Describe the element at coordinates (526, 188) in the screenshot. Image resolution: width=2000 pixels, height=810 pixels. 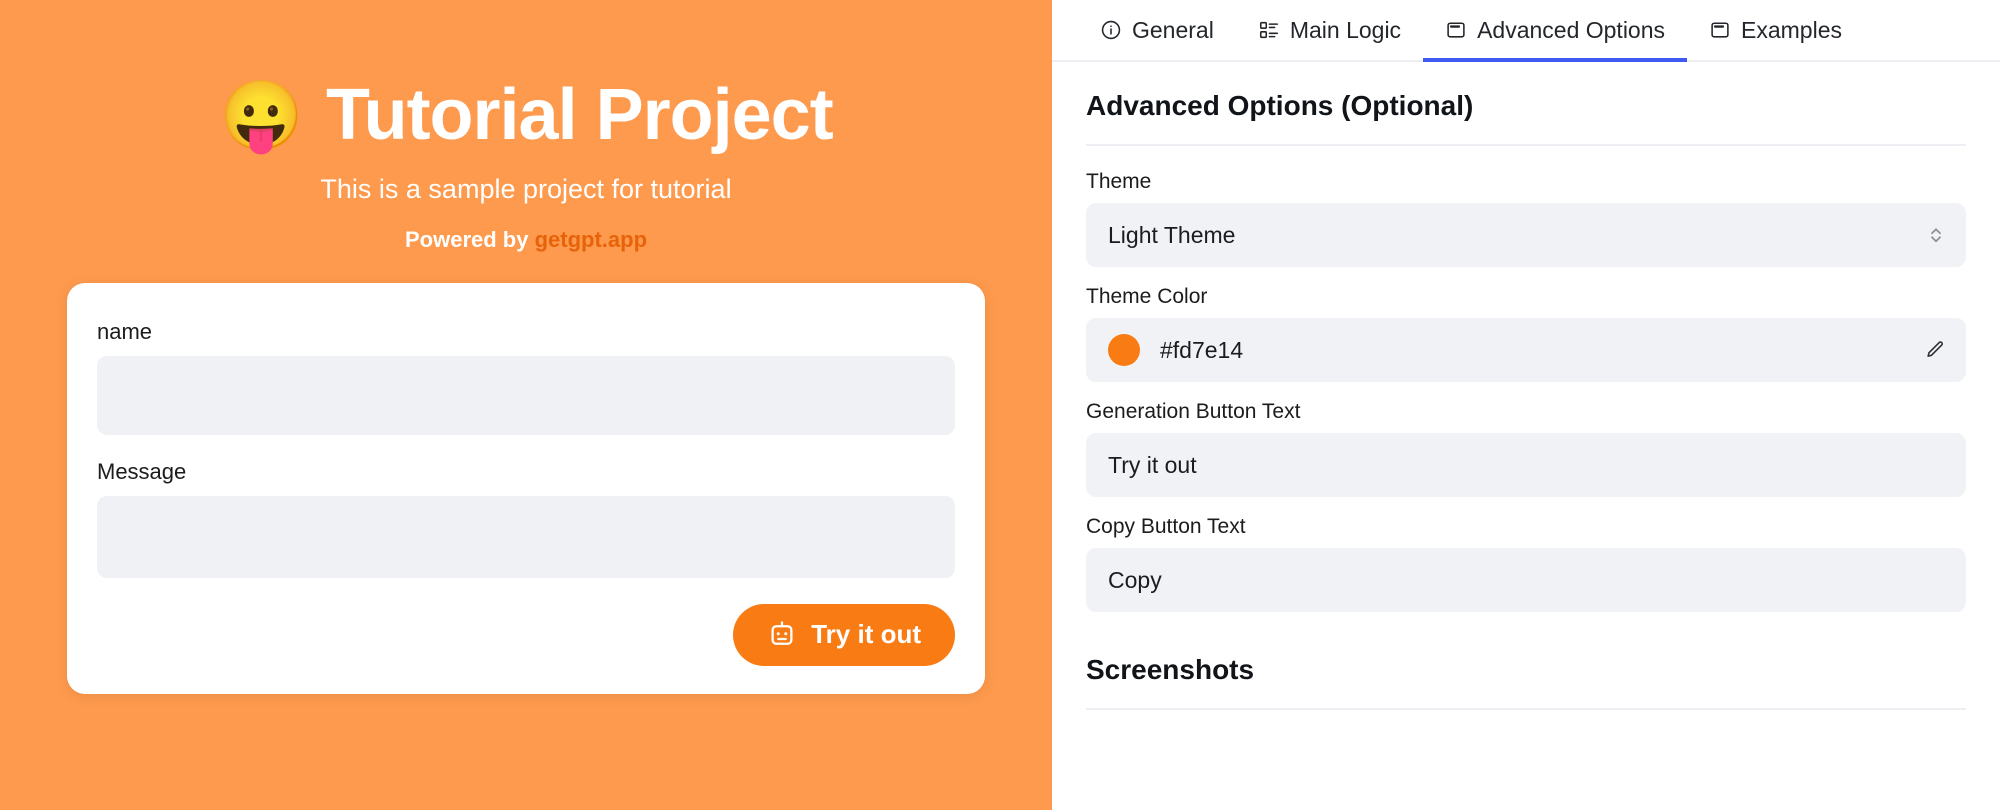
I see `project-subtitle: This is a sample project for tutorial` at that location.